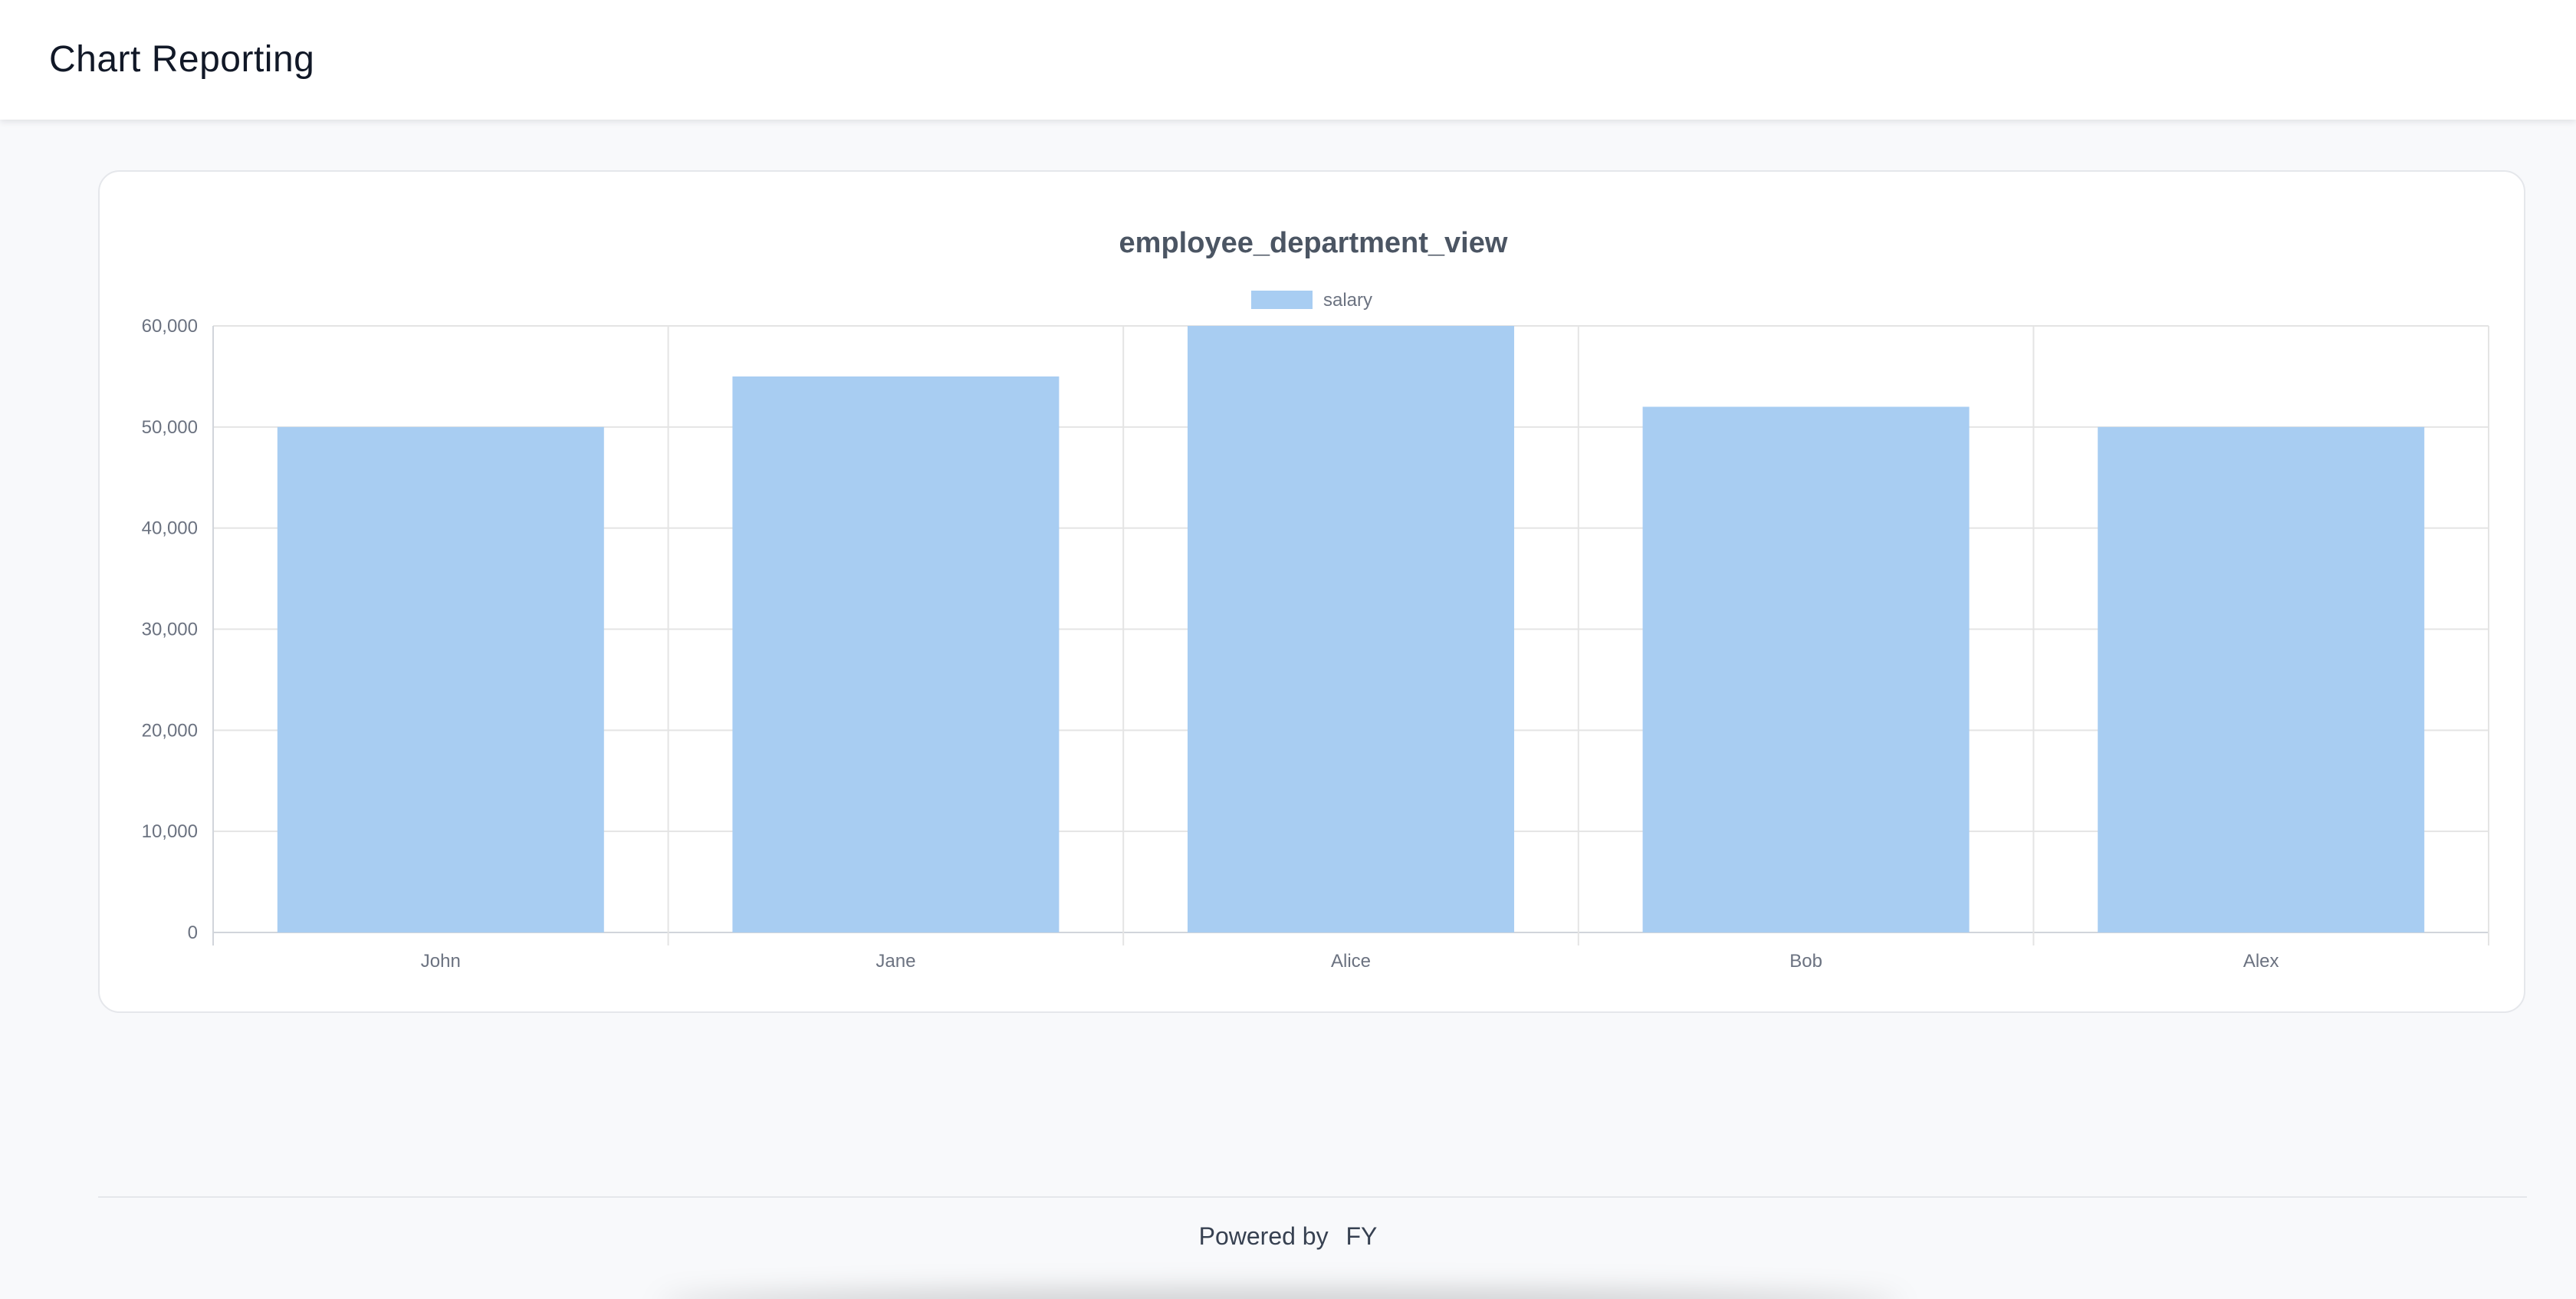  I want to click on bar-john, so click(441, 679).